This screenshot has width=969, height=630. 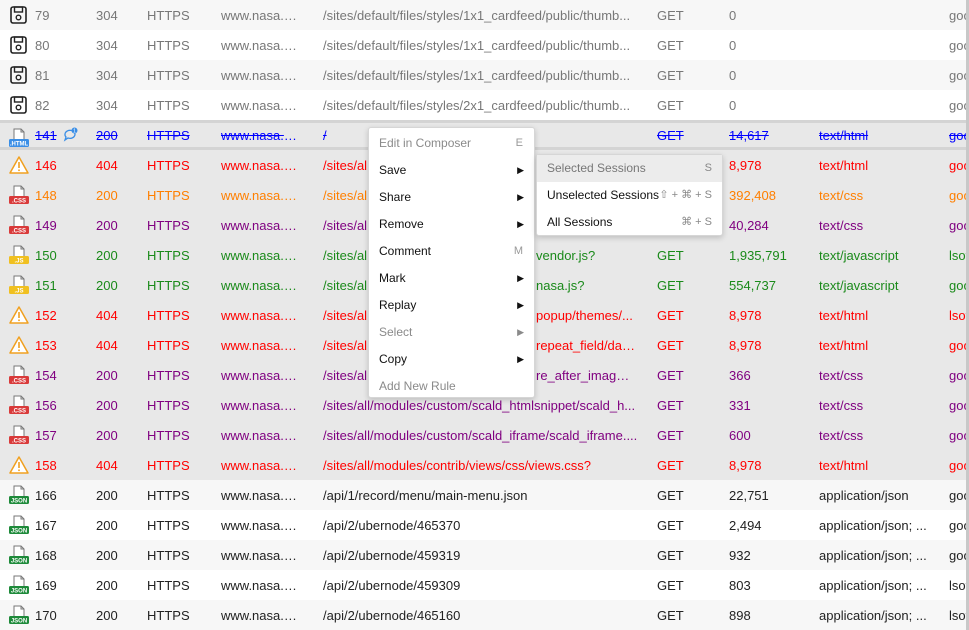 I want to click on comment-icon: 1, so click(x=70, y=135).